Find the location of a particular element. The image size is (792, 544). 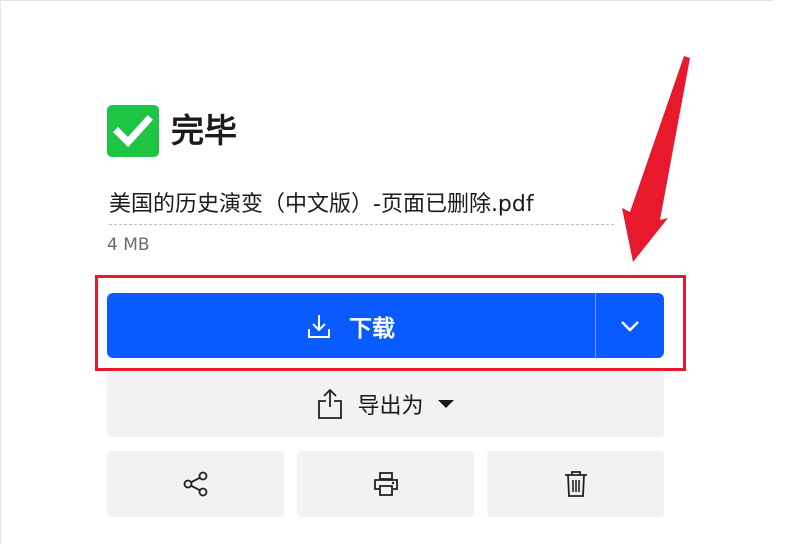

scrollbar is located at coordinates (782, 272).